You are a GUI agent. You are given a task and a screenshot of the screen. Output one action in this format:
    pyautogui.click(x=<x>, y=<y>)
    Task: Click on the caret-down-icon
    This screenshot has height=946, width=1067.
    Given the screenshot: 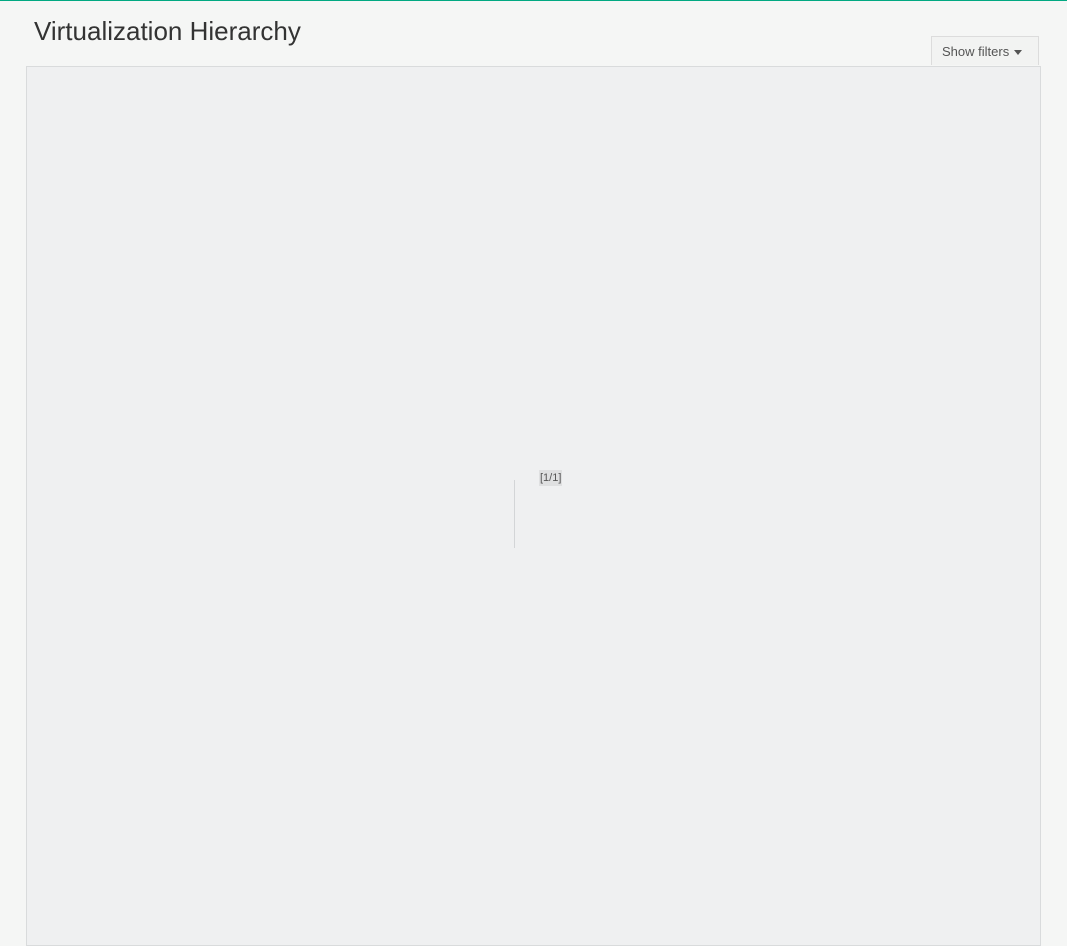 What is the action you would take?
    pyautogui.click(x=1018, y=52)
    